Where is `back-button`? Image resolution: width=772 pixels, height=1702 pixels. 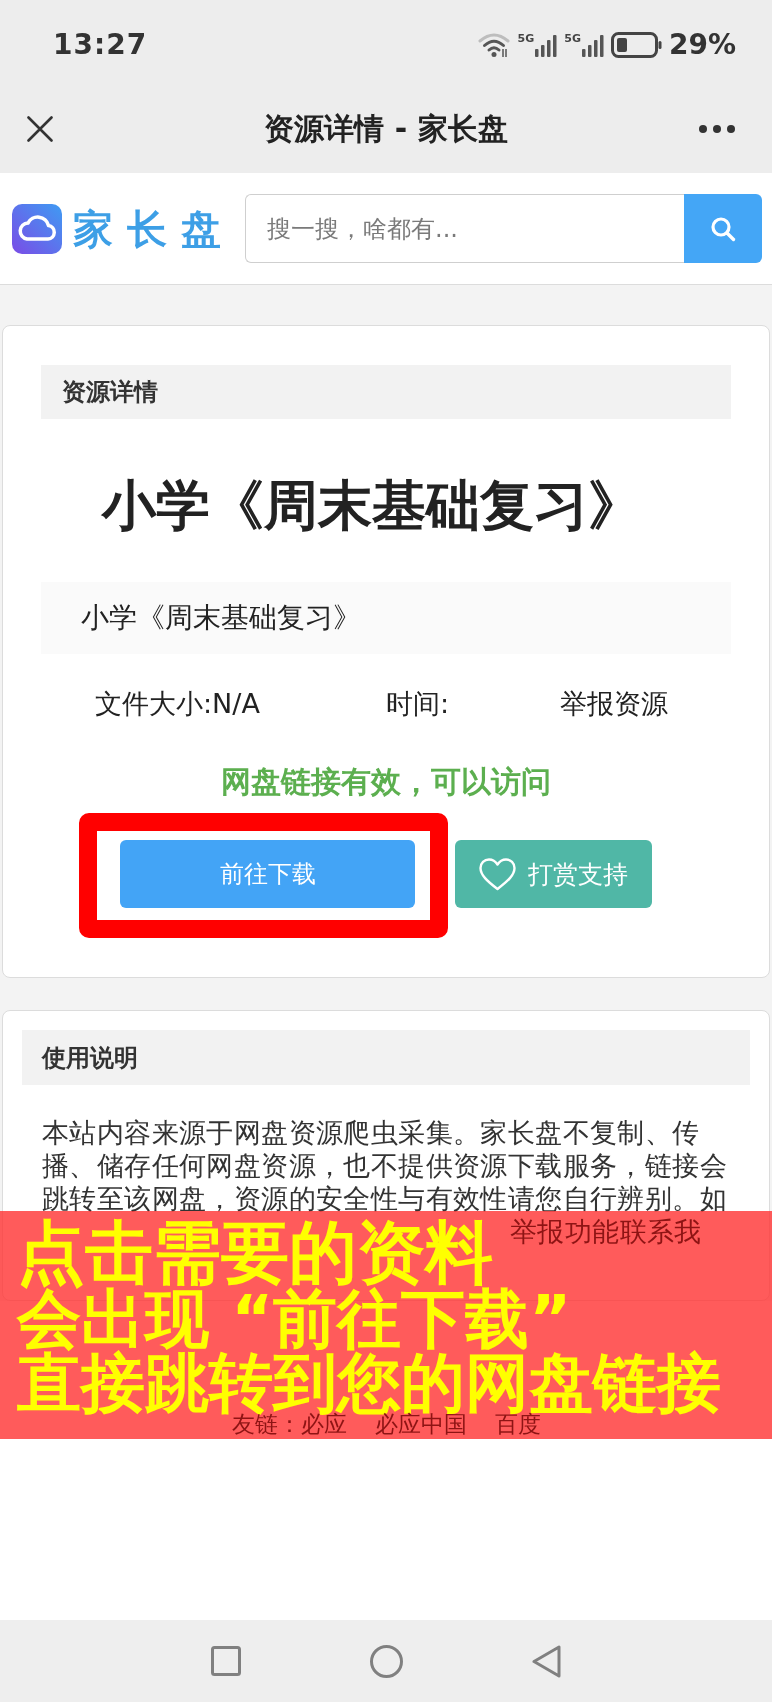 back-button is located at coordinates (546, 1661).